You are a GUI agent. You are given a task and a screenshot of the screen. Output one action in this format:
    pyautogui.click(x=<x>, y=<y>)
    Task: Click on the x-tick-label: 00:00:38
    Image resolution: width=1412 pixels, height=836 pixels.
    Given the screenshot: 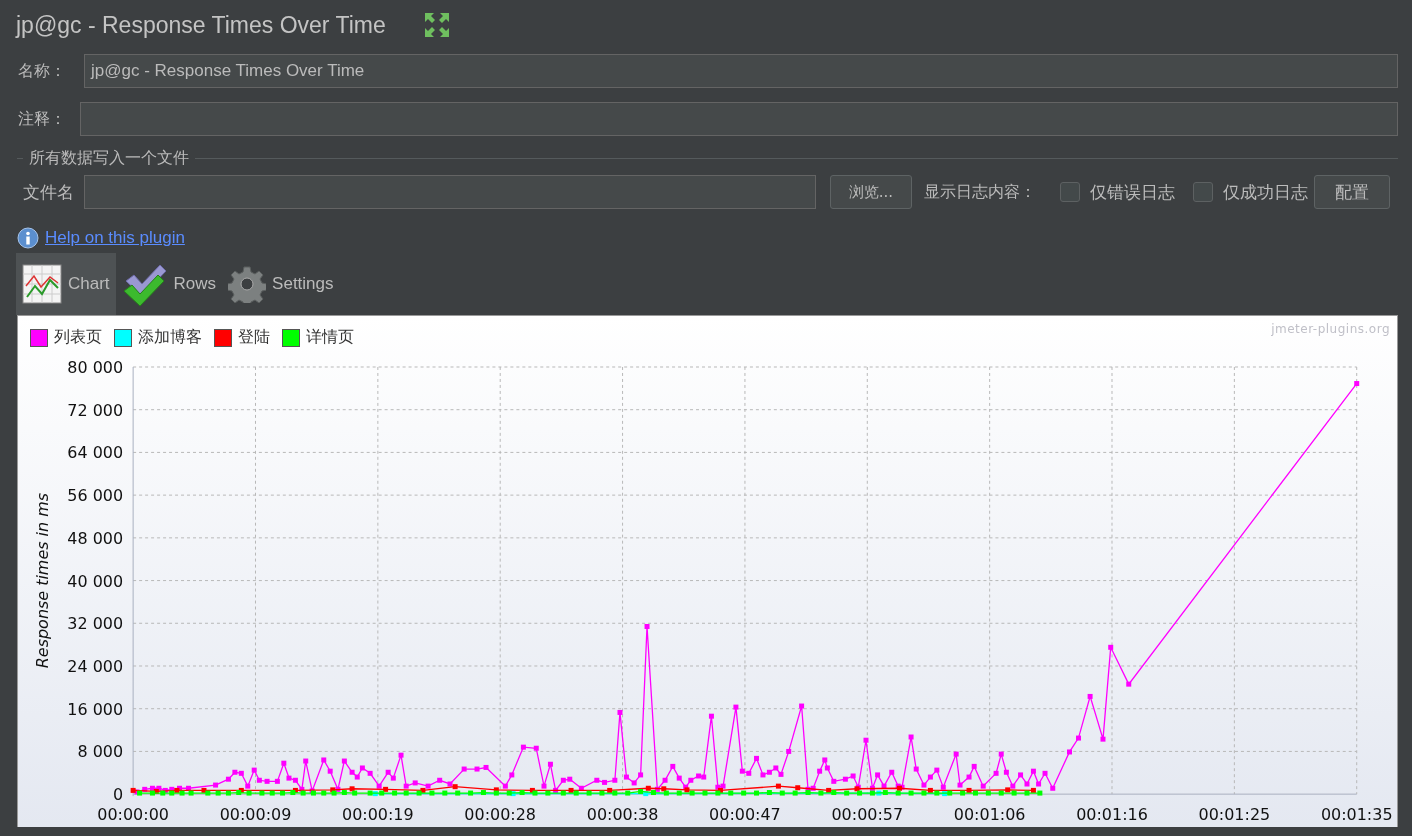 What is the action you would take?
    pyautogui.click(x=622, y=814)
    